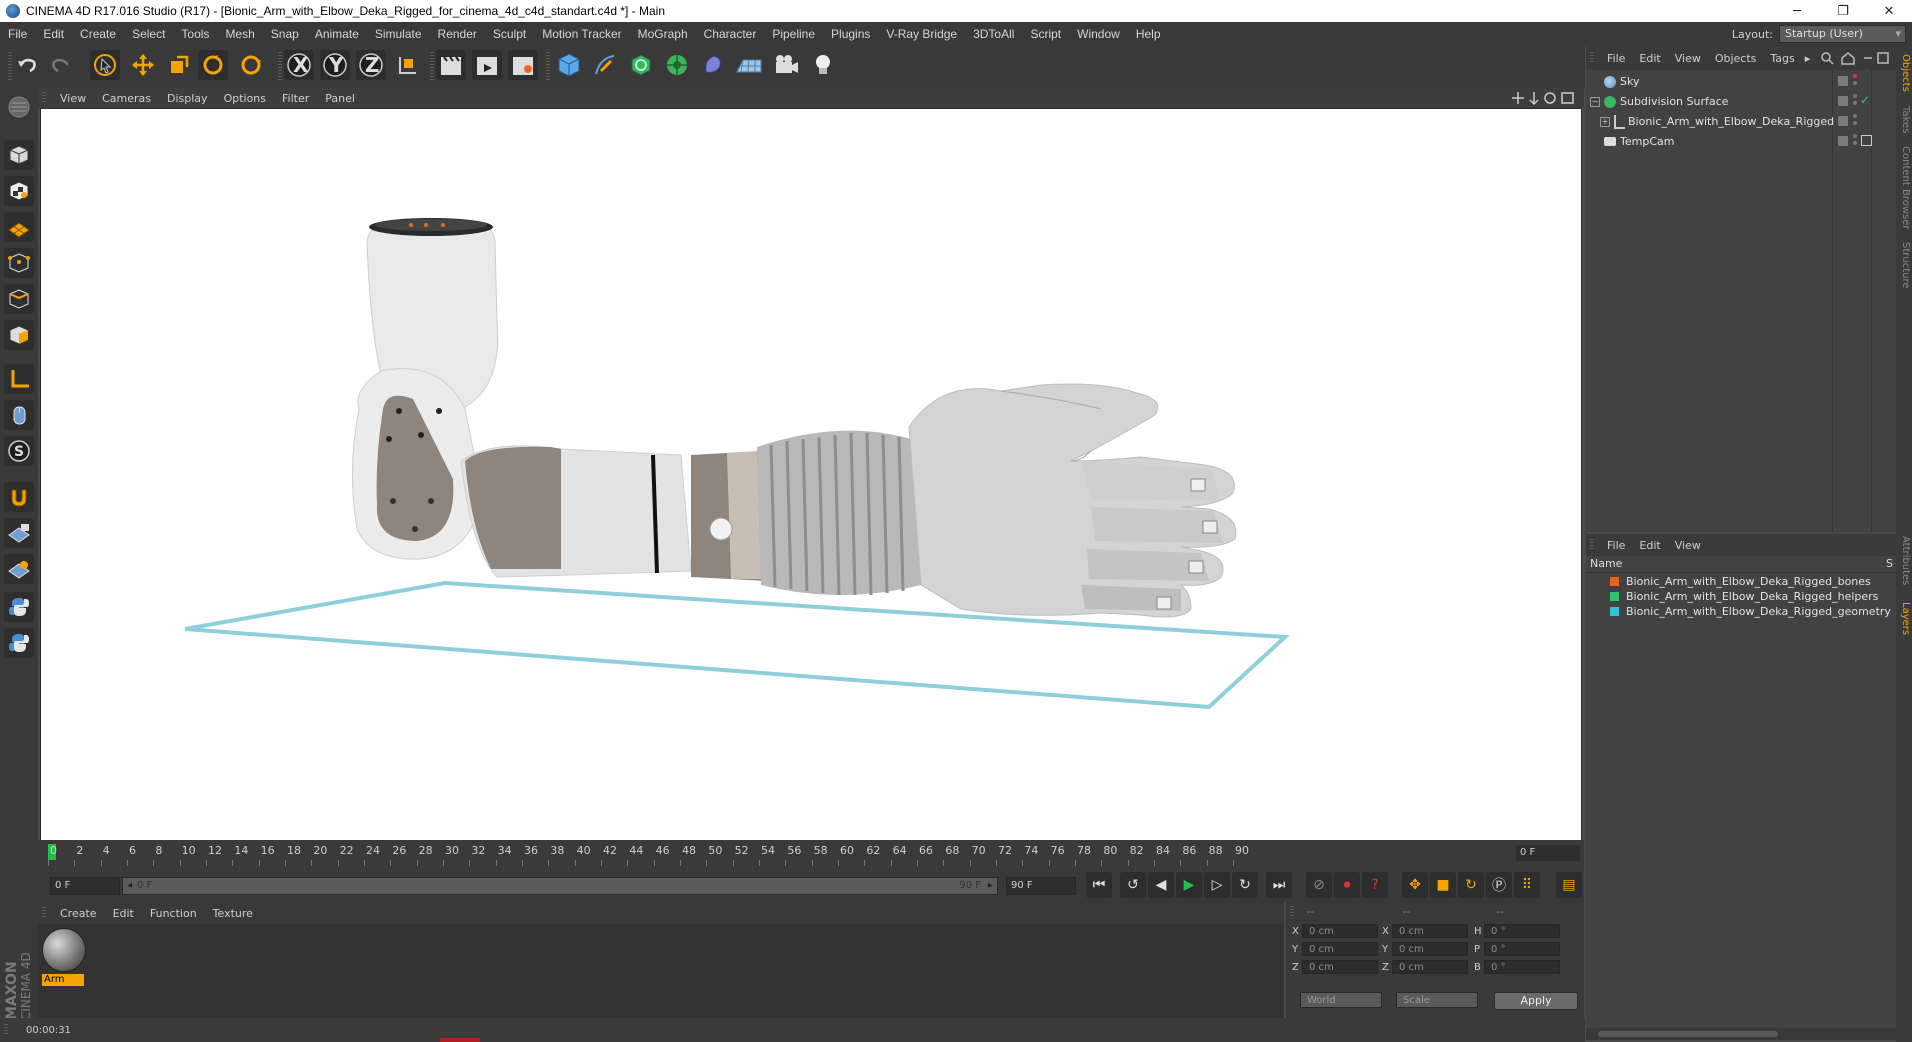  I want to click on apply-button: Apply, so click(1536, 1001).